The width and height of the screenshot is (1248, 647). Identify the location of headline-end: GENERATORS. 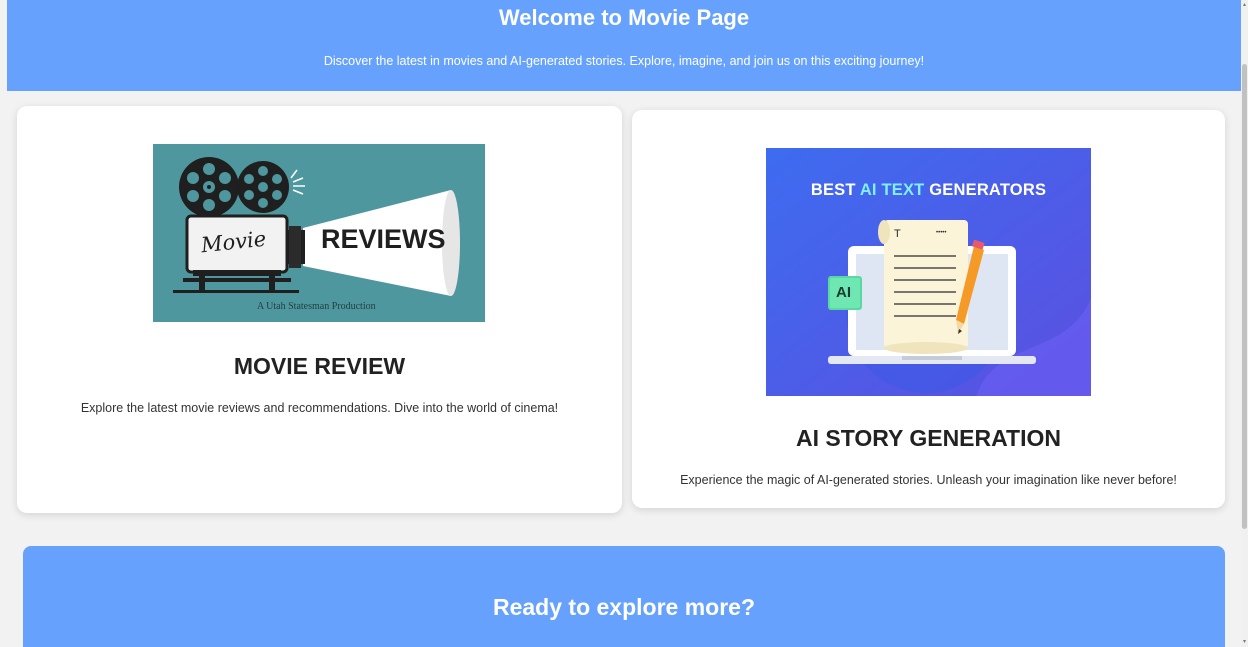
(985, 190).